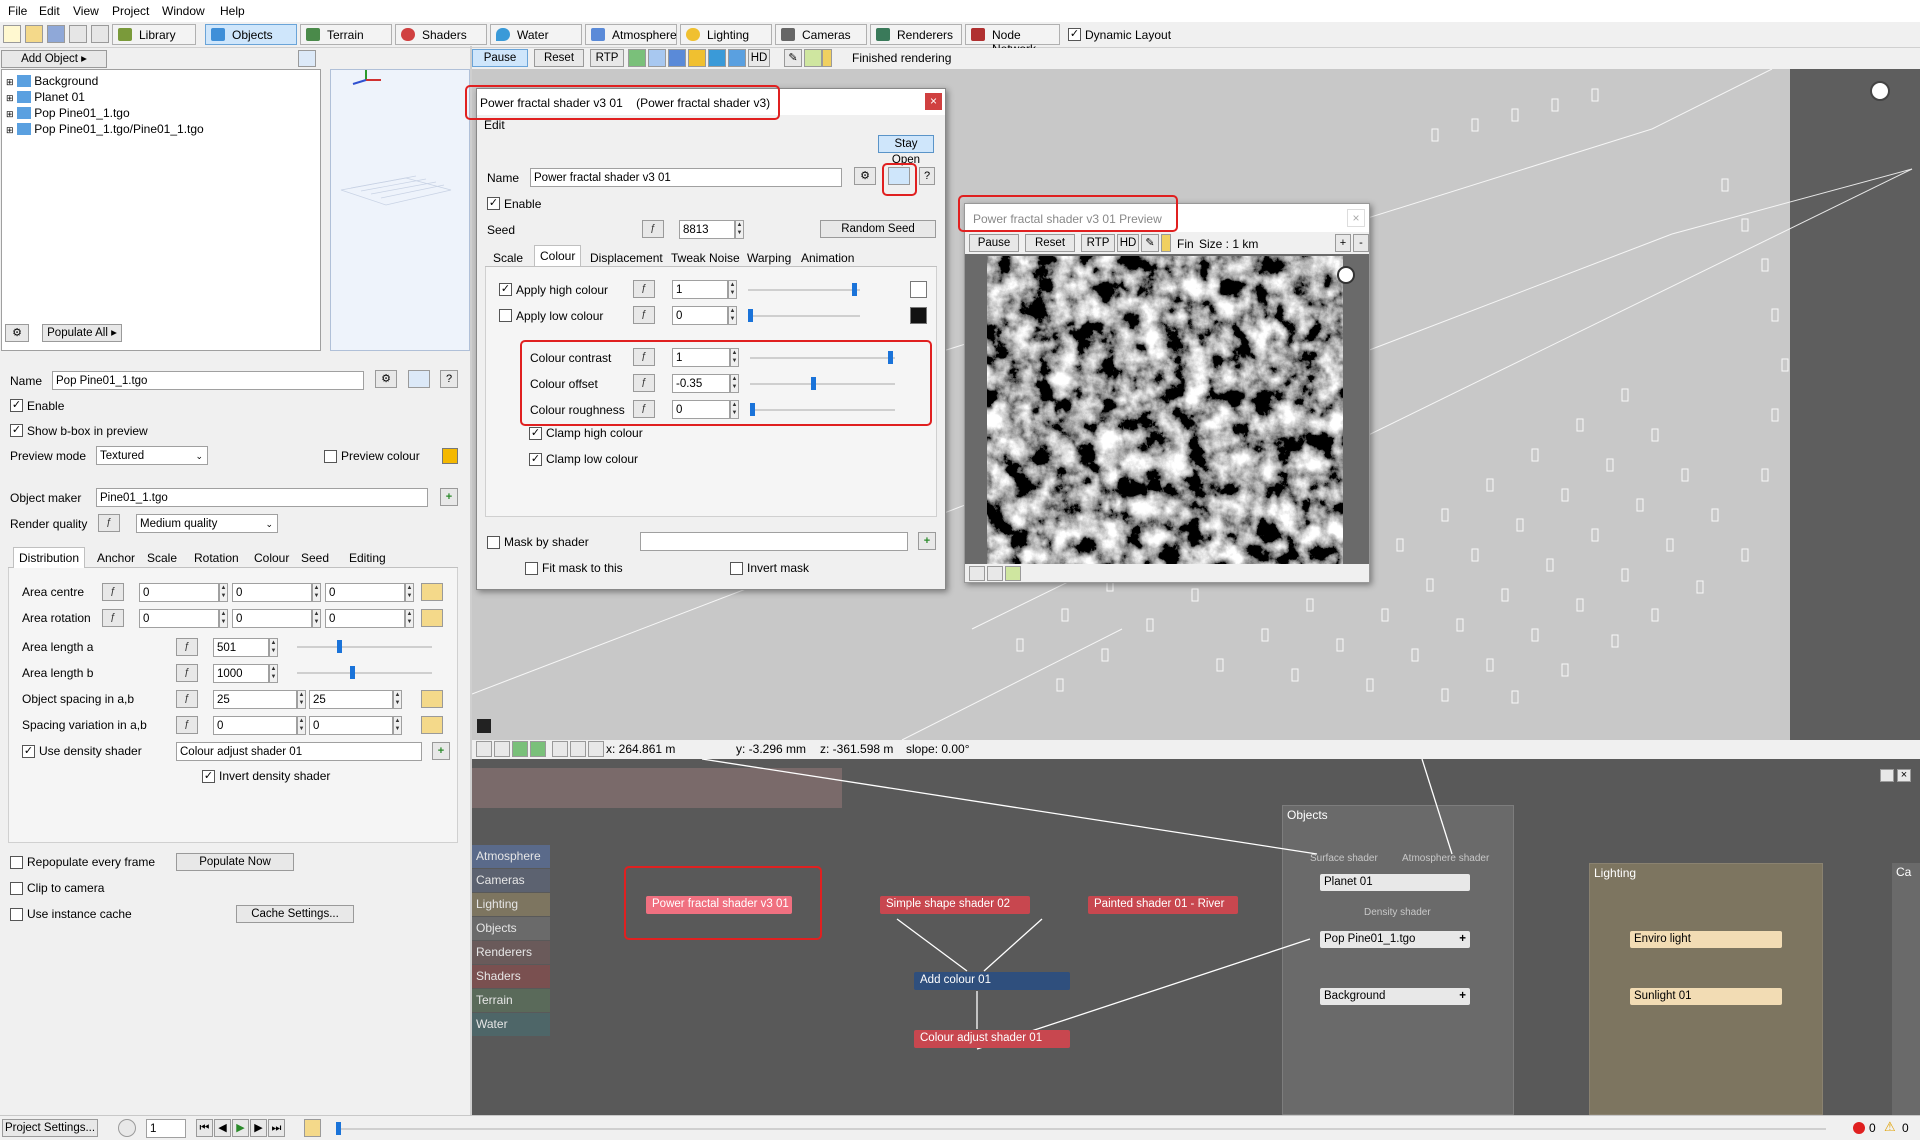 The width and height of the screenshot is (1920, 1140). I want to click on area-rotation-z: 0, so click(365, 618).